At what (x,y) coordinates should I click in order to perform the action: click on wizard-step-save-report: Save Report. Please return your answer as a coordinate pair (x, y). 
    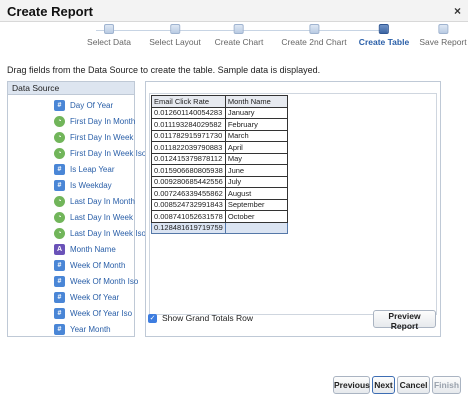
    Looking at the image, I should click on (443, 35).